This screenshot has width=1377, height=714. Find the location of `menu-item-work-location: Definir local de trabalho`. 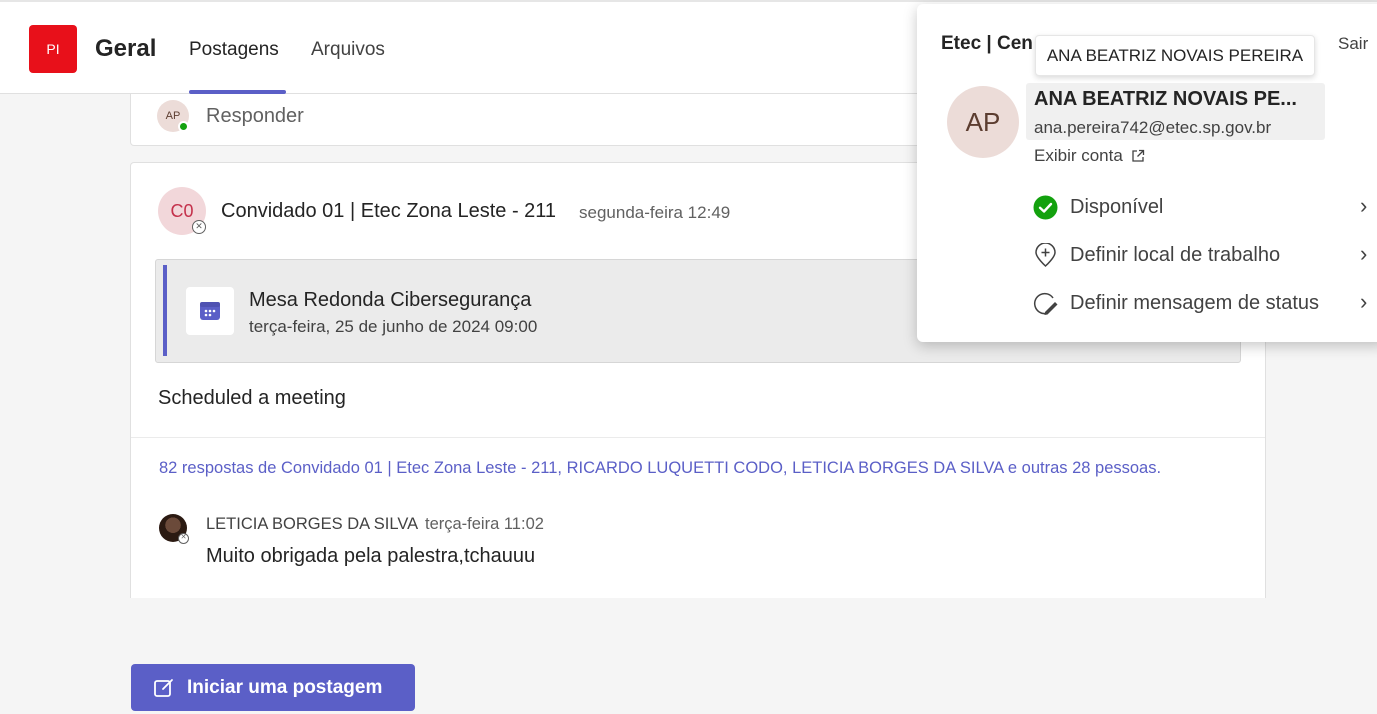

menu-item-work-location: Definir local de trabalho is located at coordinates (1156, 255).